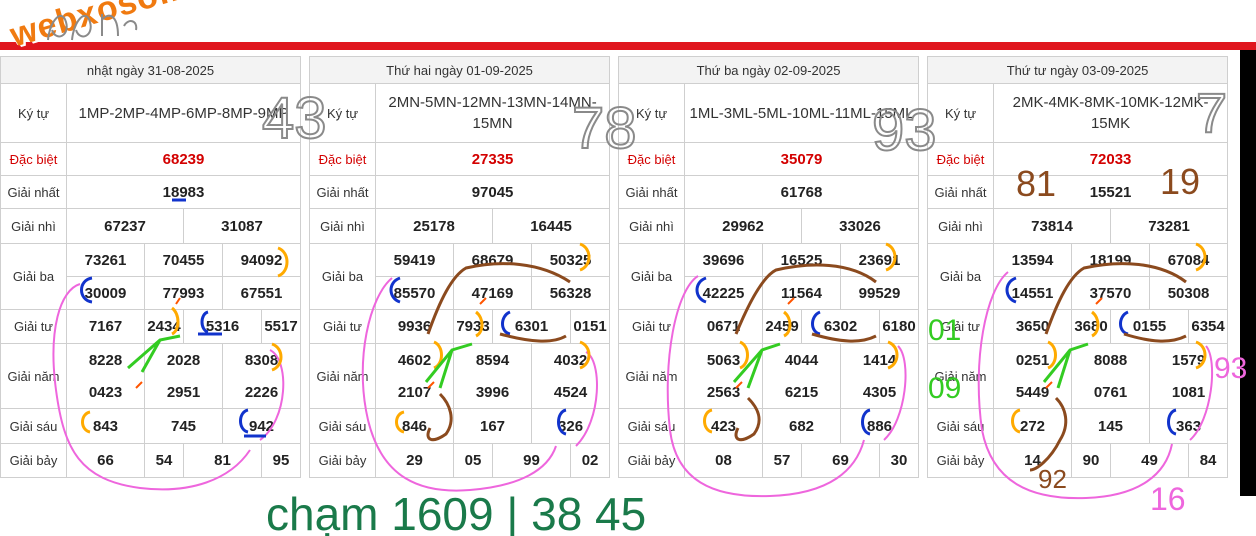 The width and height of the screenshot is (1256, 536). What do you see at coordinates (414, 426) in the screenshot?
I see `prize-number: 846` at bounding box center [414, 426].